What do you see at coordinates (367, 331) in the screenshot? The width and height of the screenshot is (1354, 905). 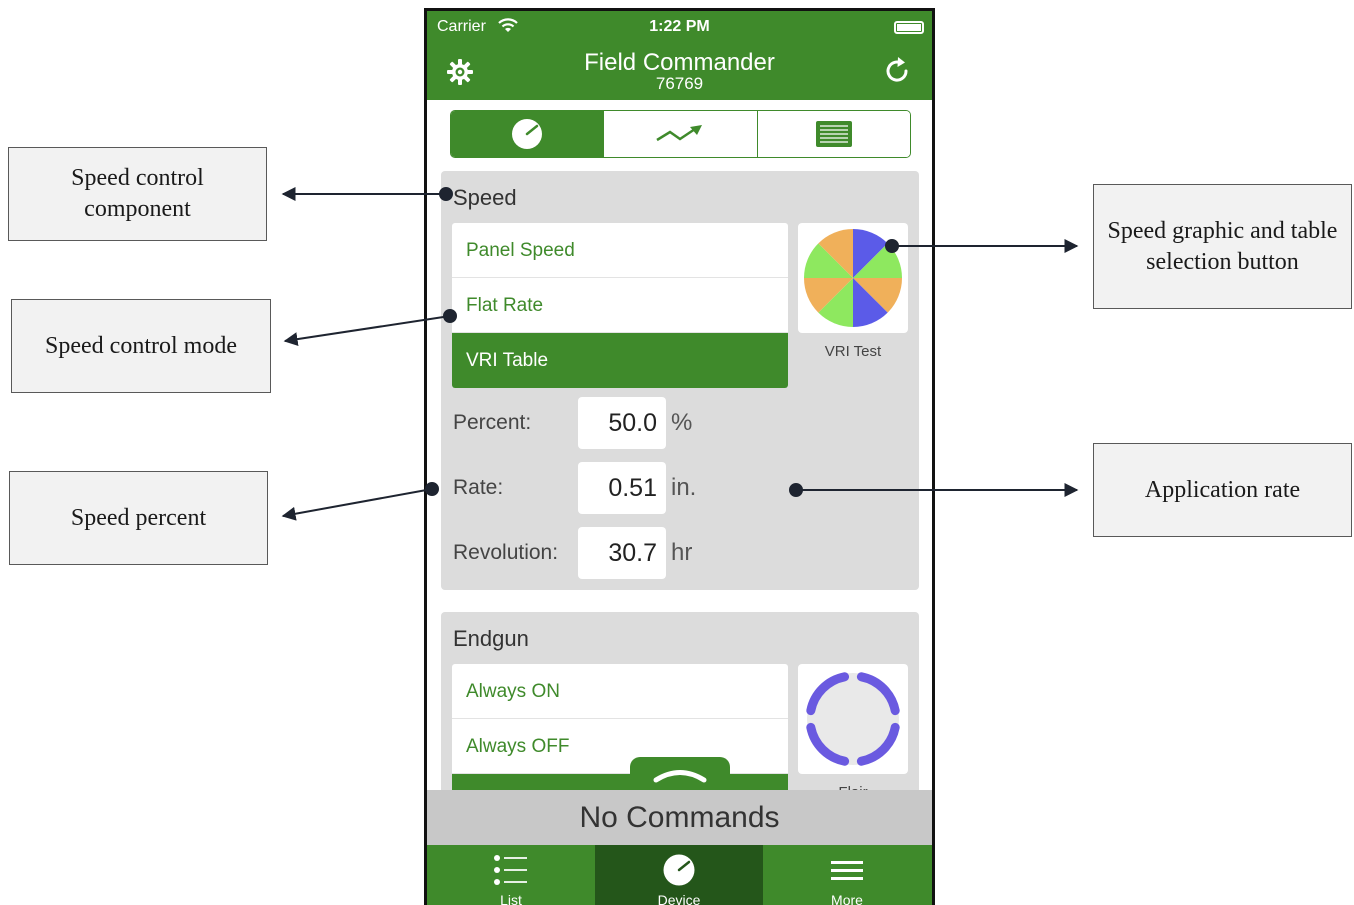 I see `connector-speed-mode` at bounding box center [367, 331].